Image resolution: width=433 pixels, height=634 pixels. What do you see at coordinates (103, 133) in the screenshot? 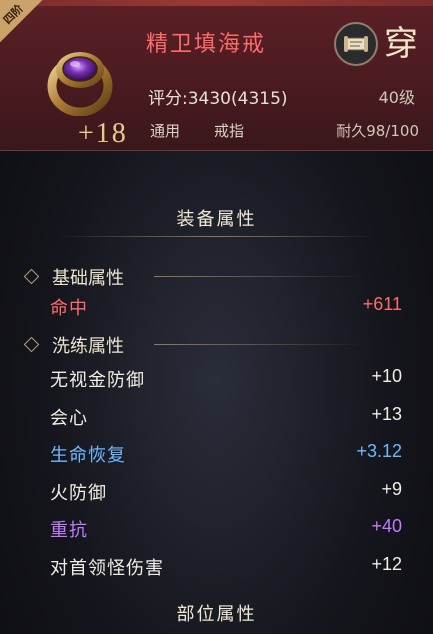
I see `enhance-level: +18` at bounding box center [103, 133].